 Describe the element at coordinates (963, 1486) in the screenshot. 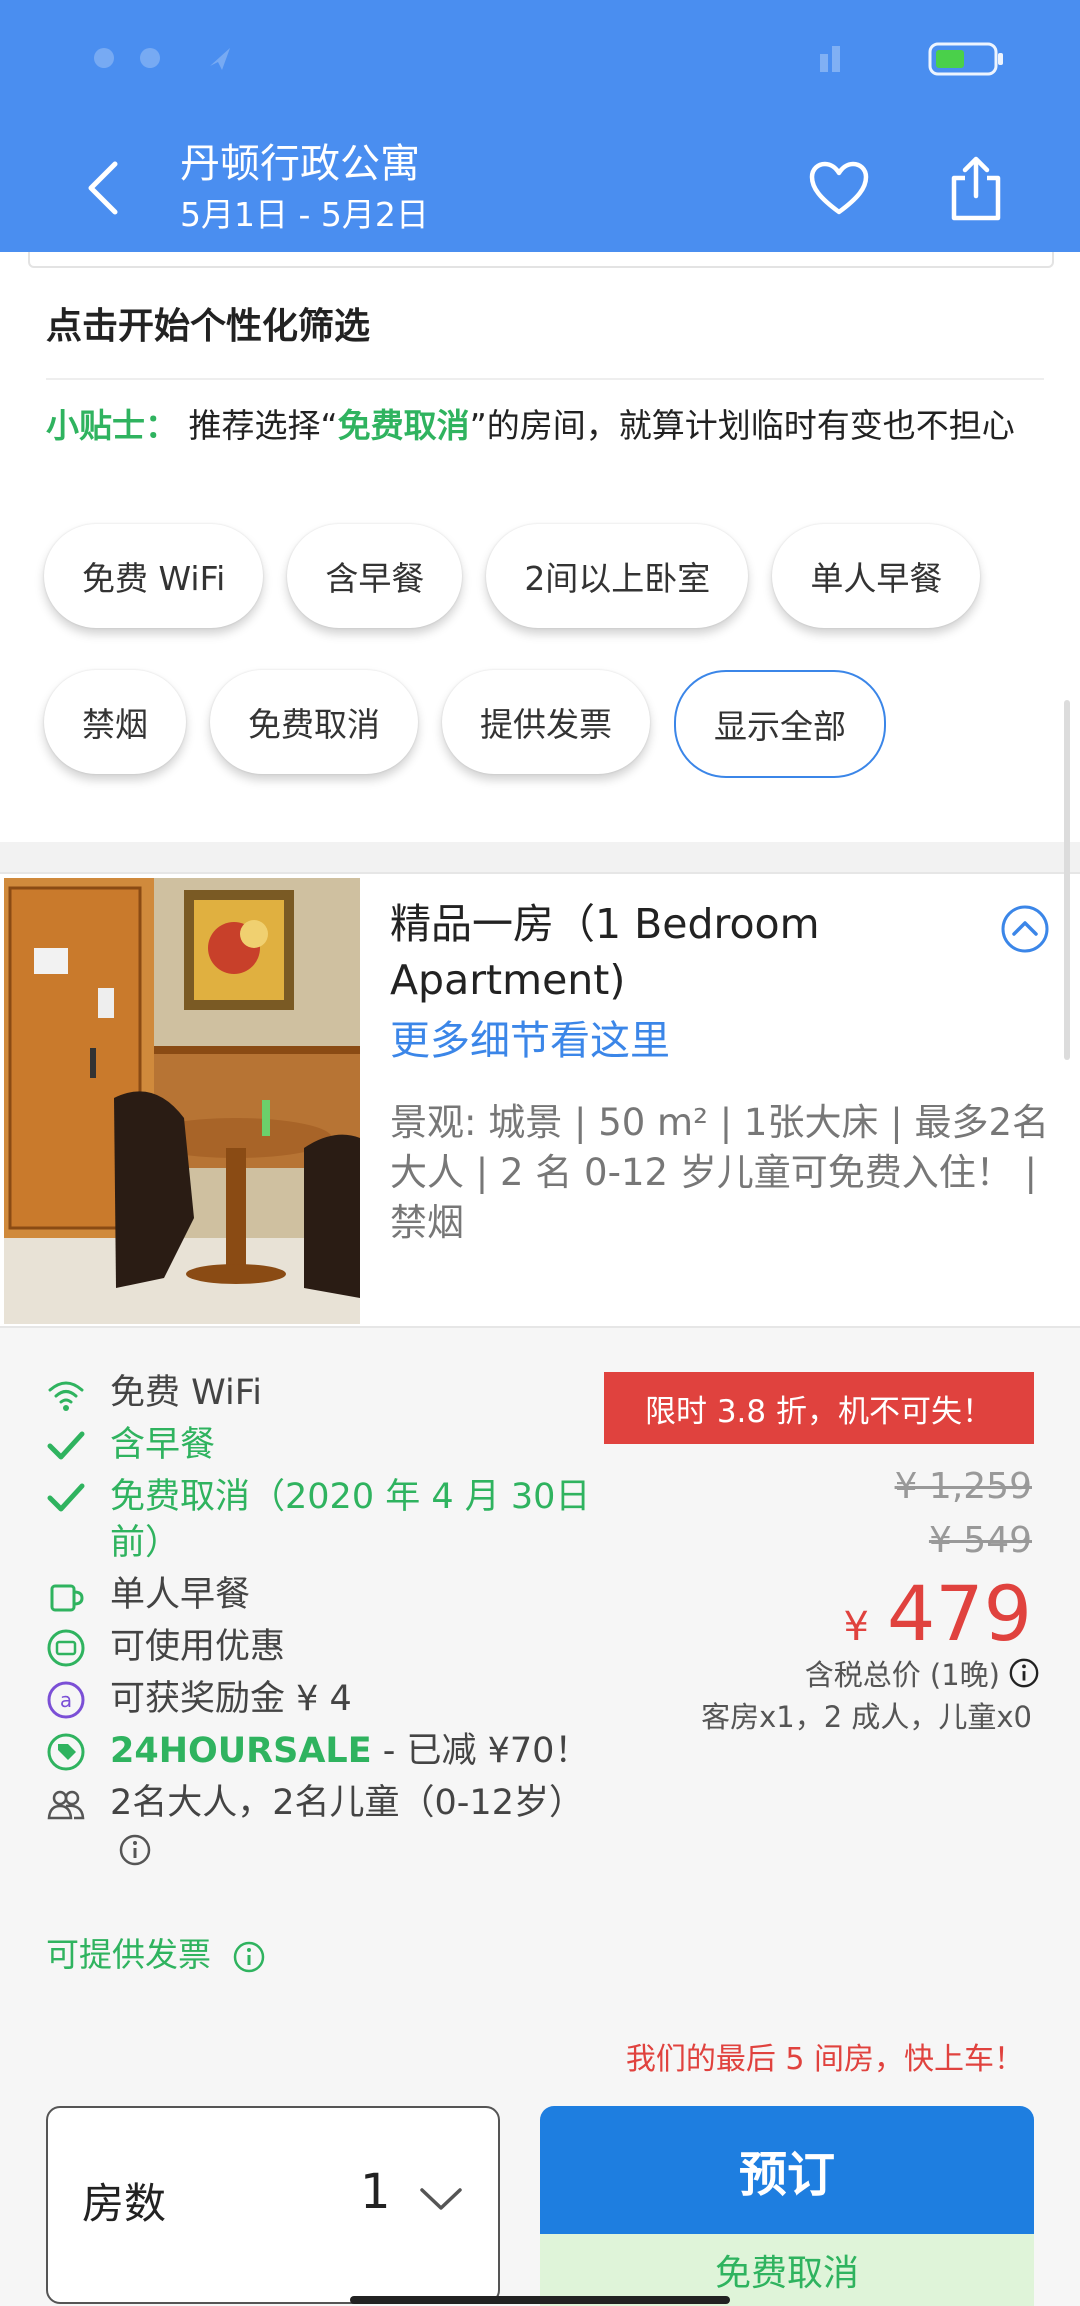

I see `original-price-1: ¥ 1,259` at that location.